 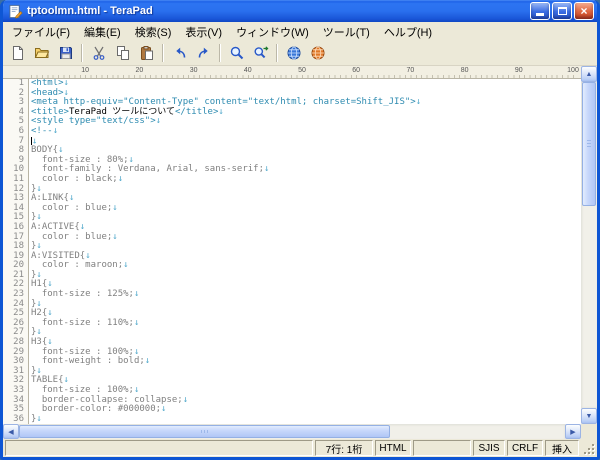 What do you see at coordinates (300, 11) in the screenshot?
I see `title-bar: tptoolmn.html - TeraPad ×` at bounding box center [300, 11].